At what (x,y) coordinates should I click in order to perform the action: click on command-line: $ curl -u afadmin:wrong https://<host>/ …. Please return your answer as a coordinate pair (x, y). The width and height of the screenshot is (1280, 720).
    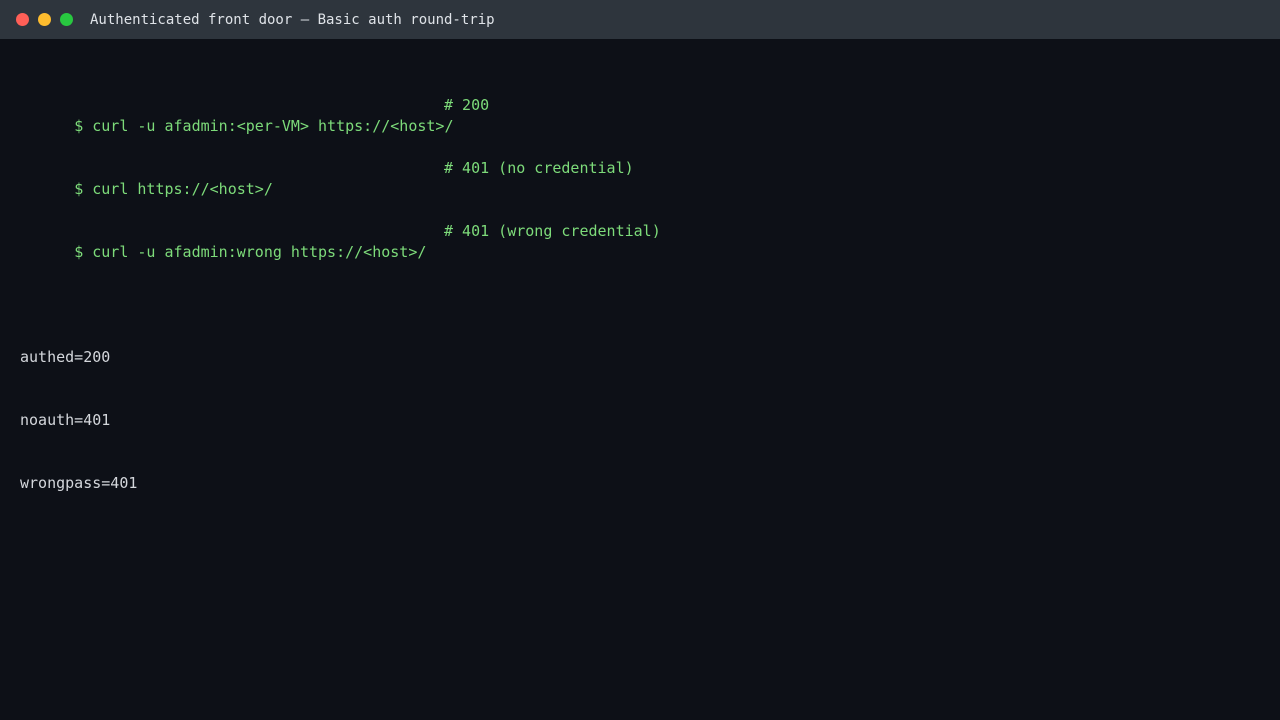
    Looking at the image, I should click on (640, 241).